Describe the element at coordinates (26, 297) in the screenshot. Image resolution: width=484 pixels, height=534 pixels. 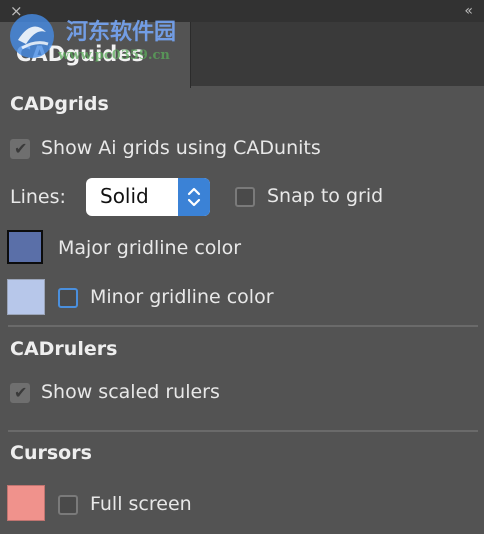
I see `minor-gridline-color-swatch` at that location.